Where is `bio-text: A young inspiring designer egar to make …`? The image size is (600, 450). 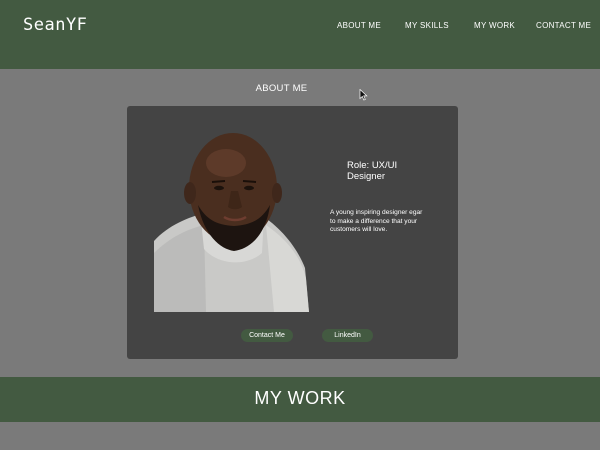
bio-text: A young inspiring designer egar to make … is located at coordinates (376, 221).